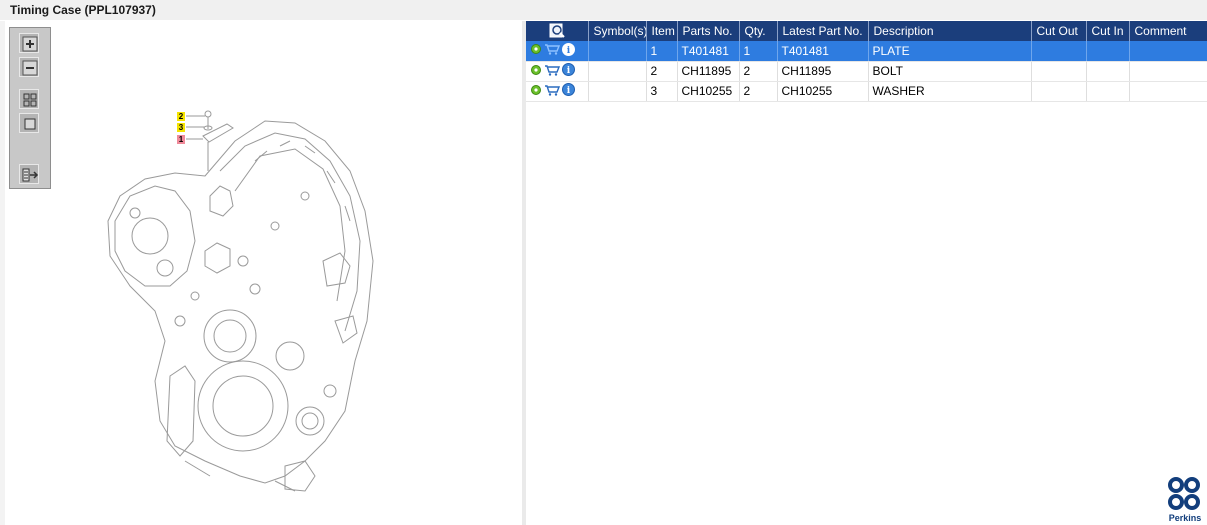  Describe the element at coordinates (1168, 31) in the screenshot. I see `column-header-comment: Comment` at that location.